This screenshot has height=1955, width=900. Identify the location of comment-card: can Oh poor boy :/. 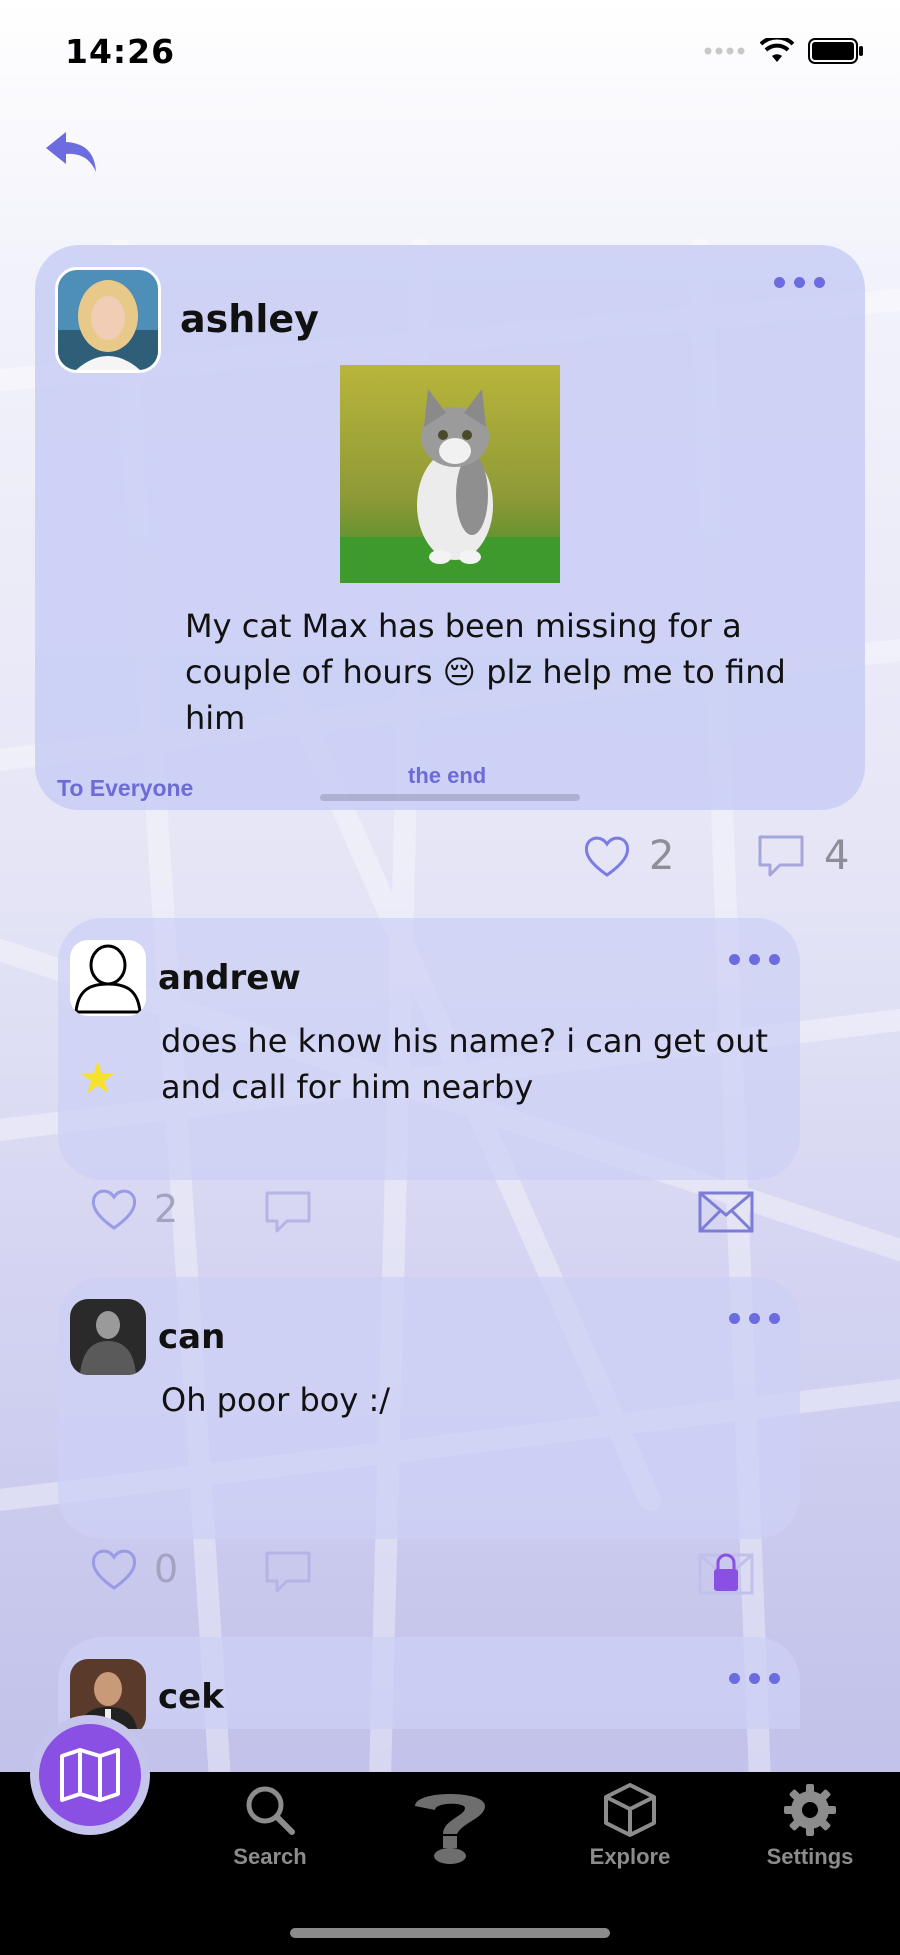
(429, 1408).